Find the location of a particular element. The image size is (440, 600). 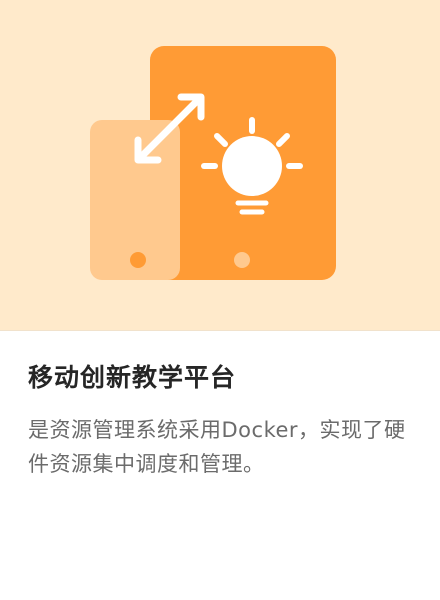

card-title: 移动创新教学平台 is located at coordinates (132, 377).